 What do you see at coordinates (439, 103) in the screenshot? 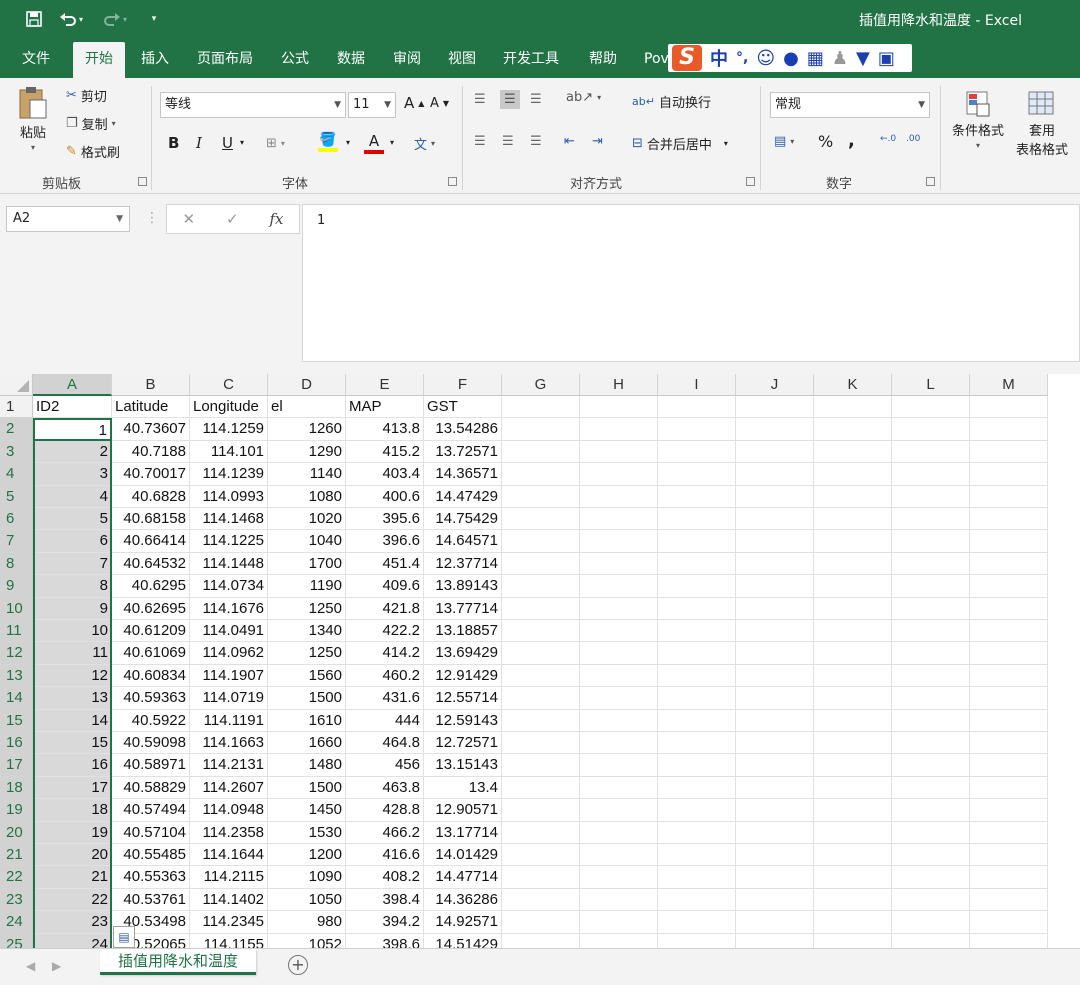
I see `shrink-font-button: A ▼` at bounding box center [439, 103].